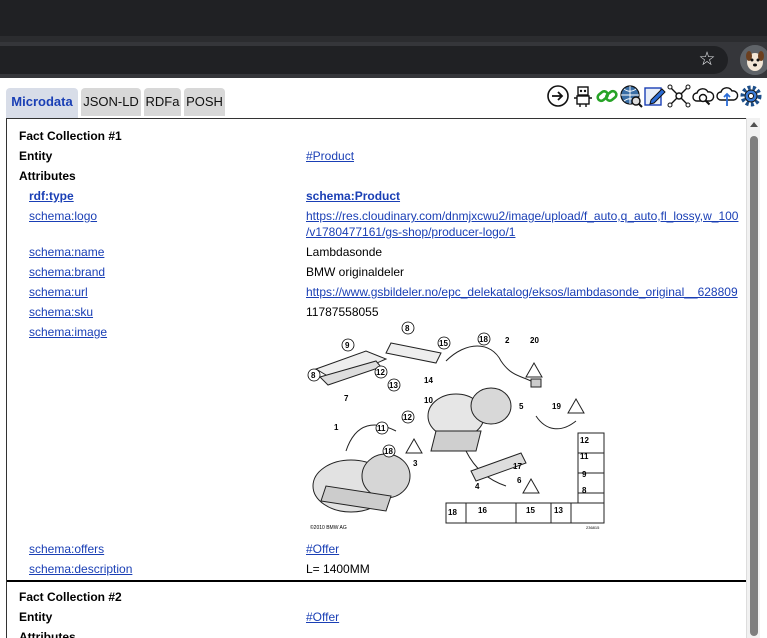  Describe the element at coordinates (338, 569) in the screenshot. I see `value-description: L= 1400MM` at that location.